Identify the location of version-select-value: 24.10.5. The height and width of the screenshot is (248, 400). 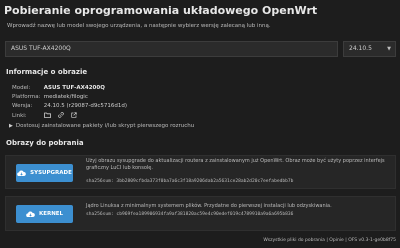
(360, 48).